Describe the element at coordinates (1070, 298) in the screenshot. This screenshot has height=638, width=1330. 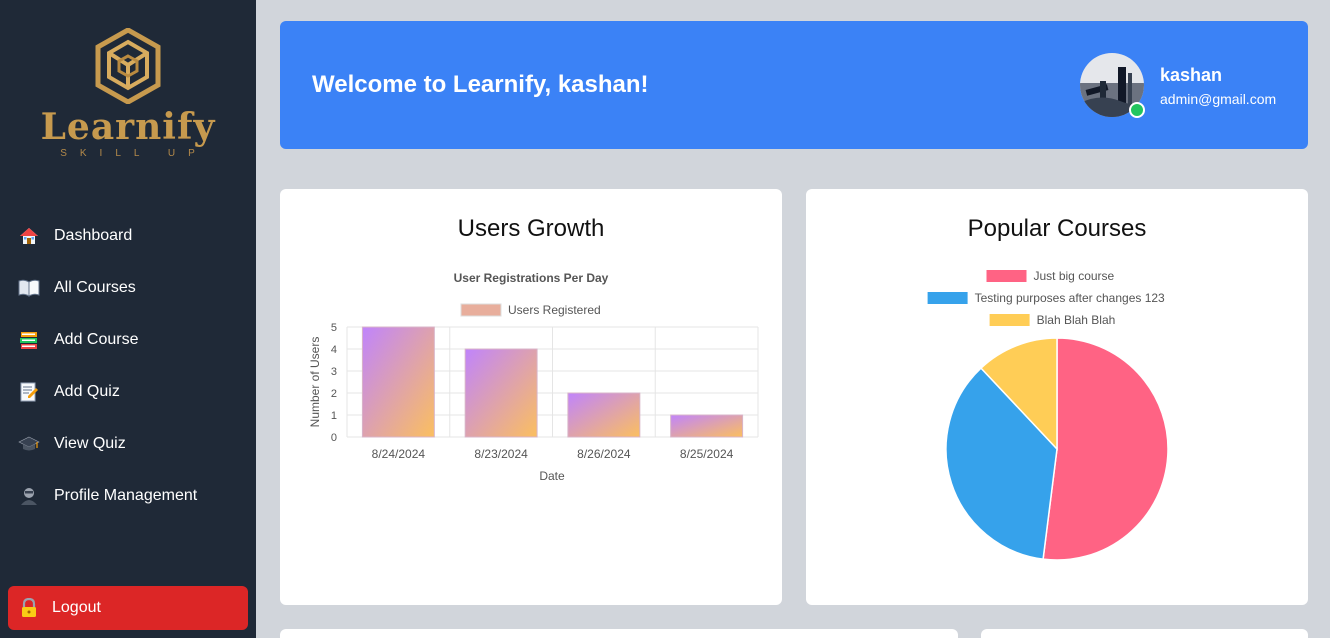
I see `legend-label: Testing purposes after changes 123` at that location.